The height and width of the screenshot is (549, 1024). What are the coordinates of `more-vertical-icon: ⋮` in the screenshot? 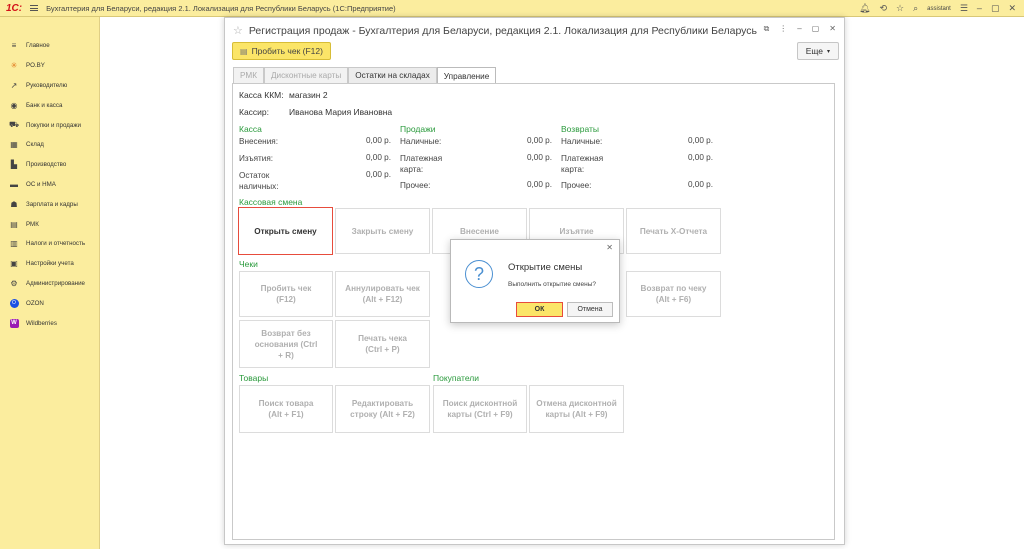 It's located at (783, 29).